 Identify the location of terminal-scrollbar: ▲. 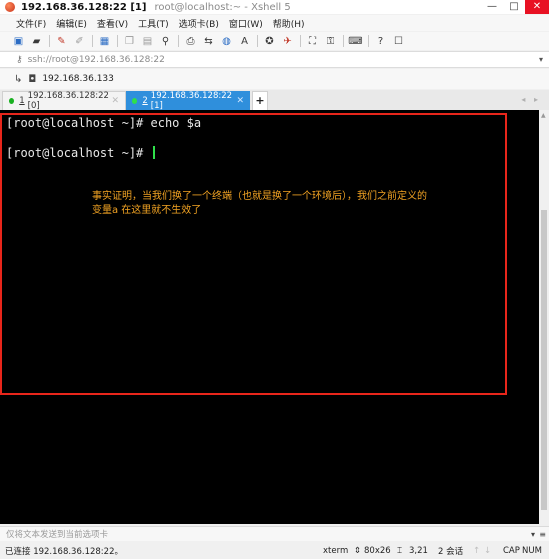
(544, 317).